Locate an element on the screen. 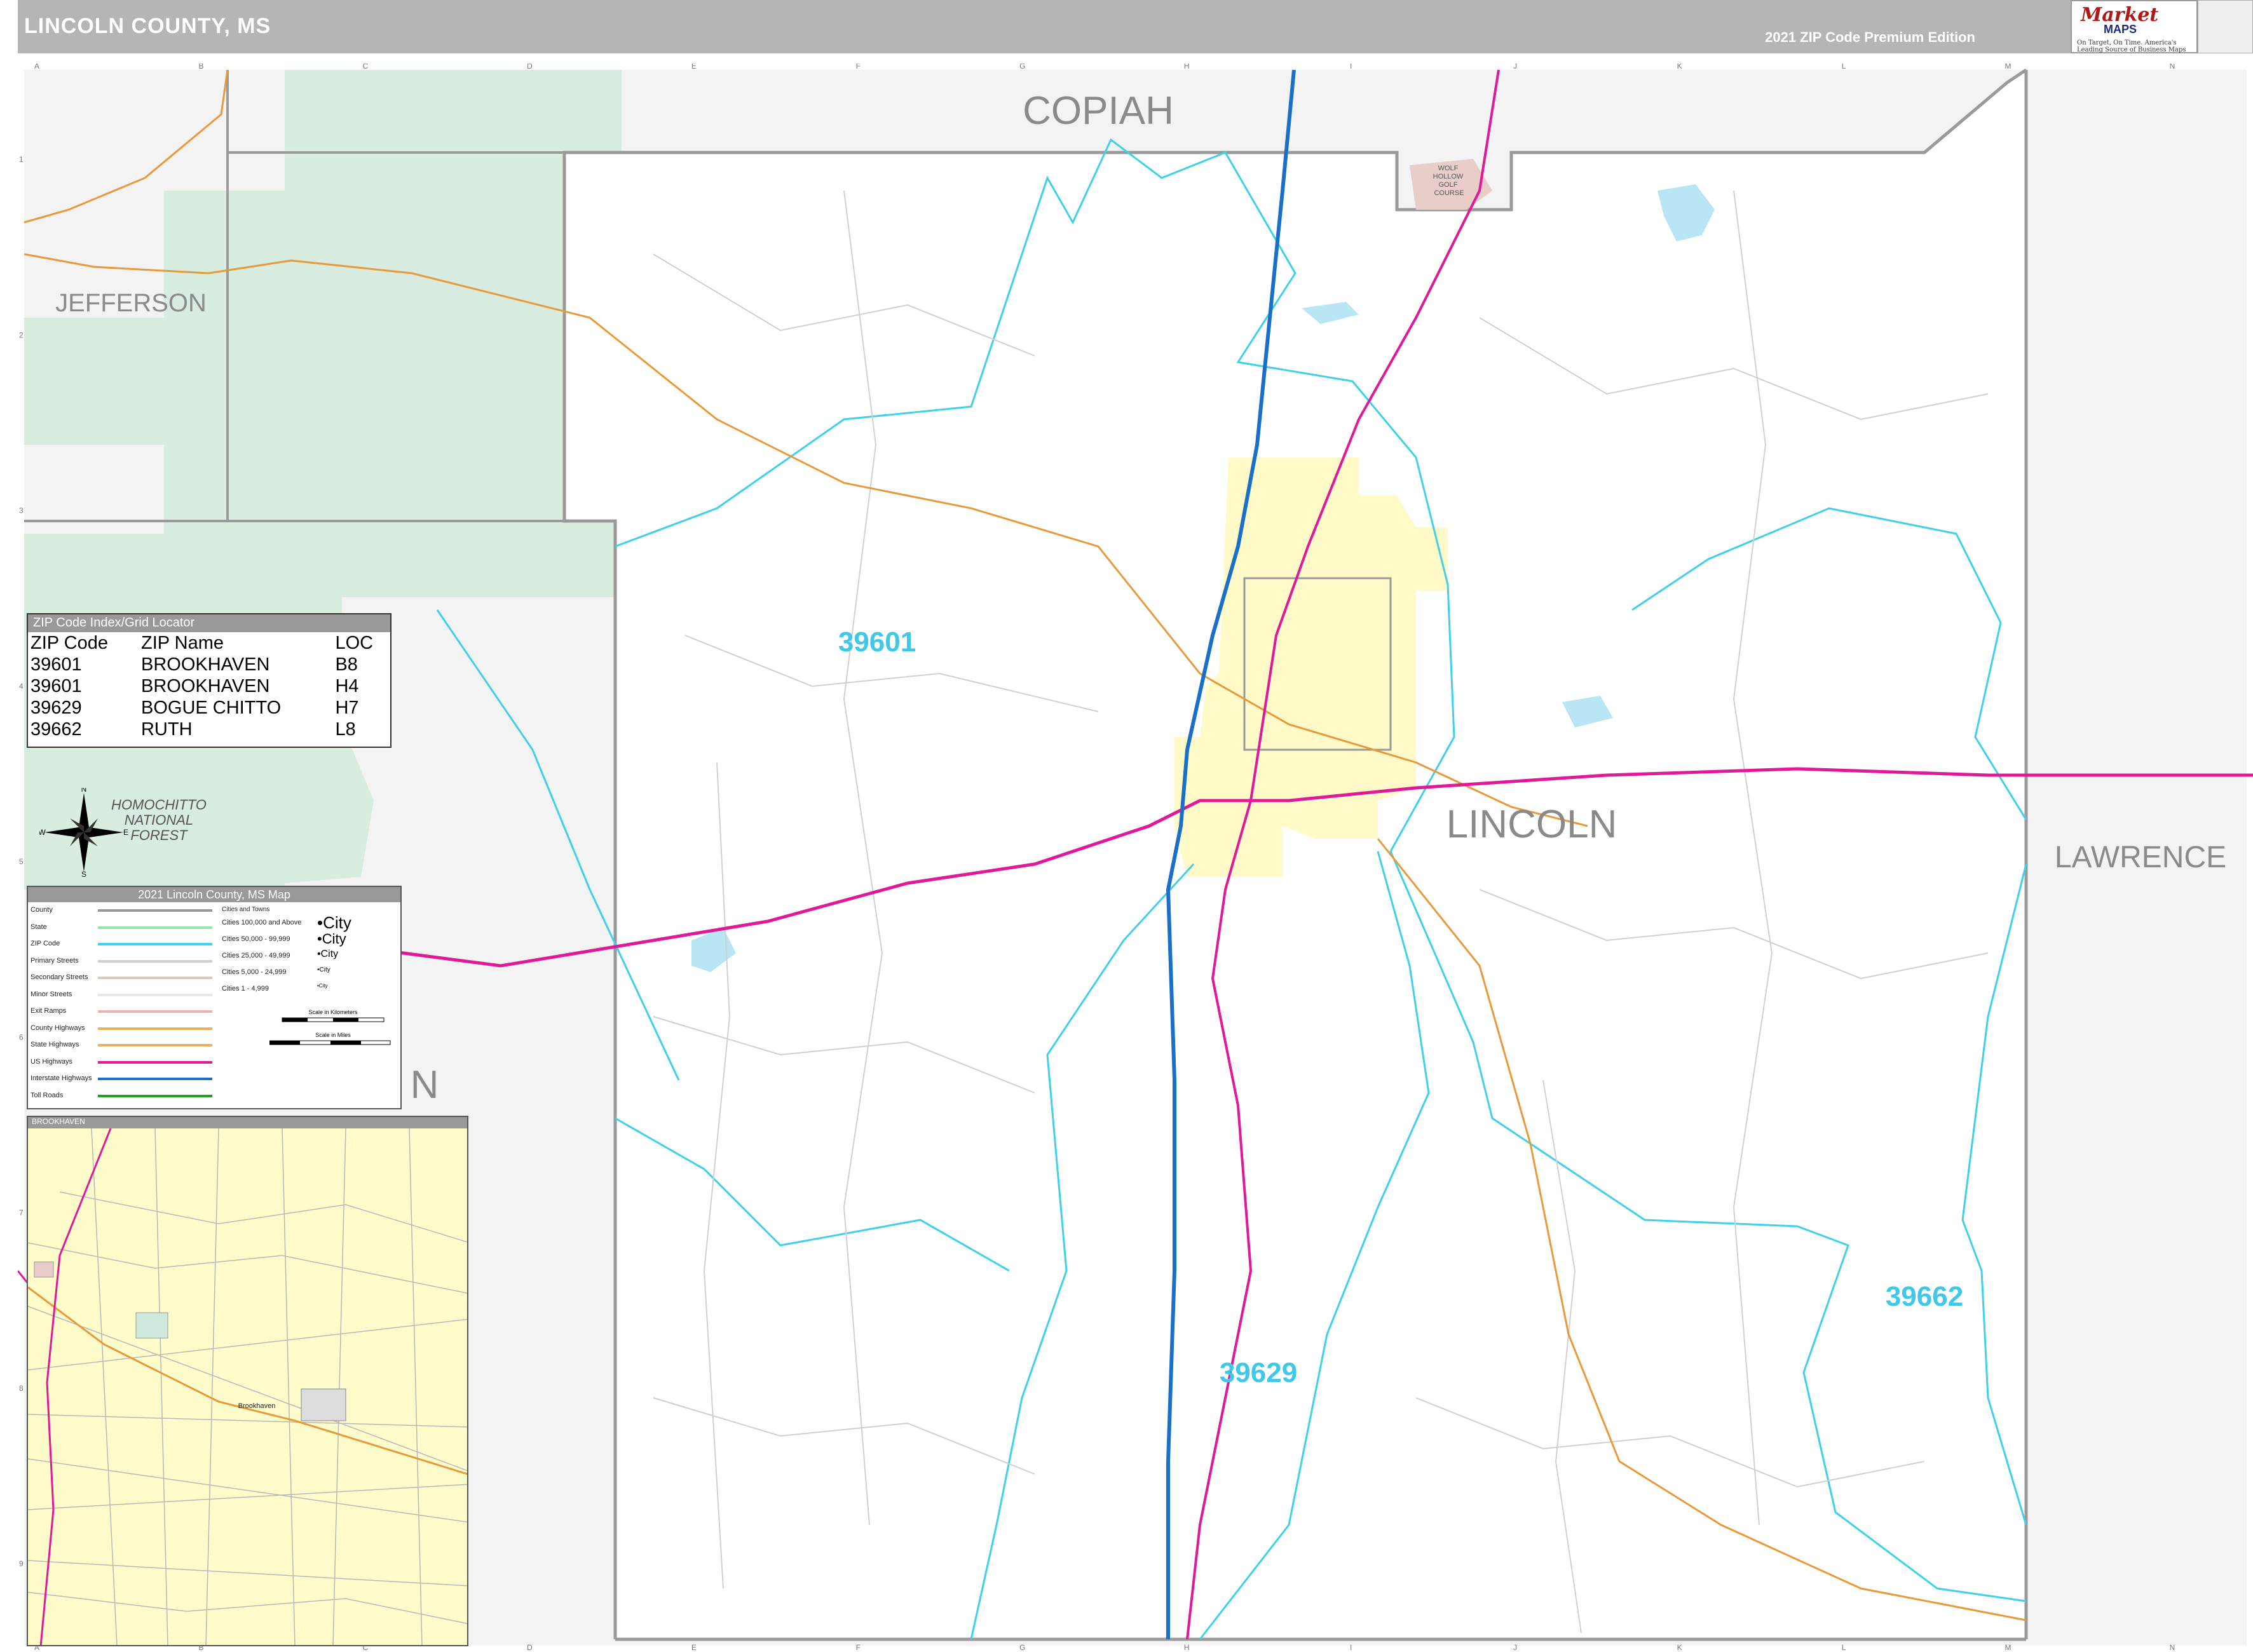 The height and width of the screenshot is (1652, 2253). legend-city-class: Cities 1 - 4,999 is located at coordinates (246, 988).